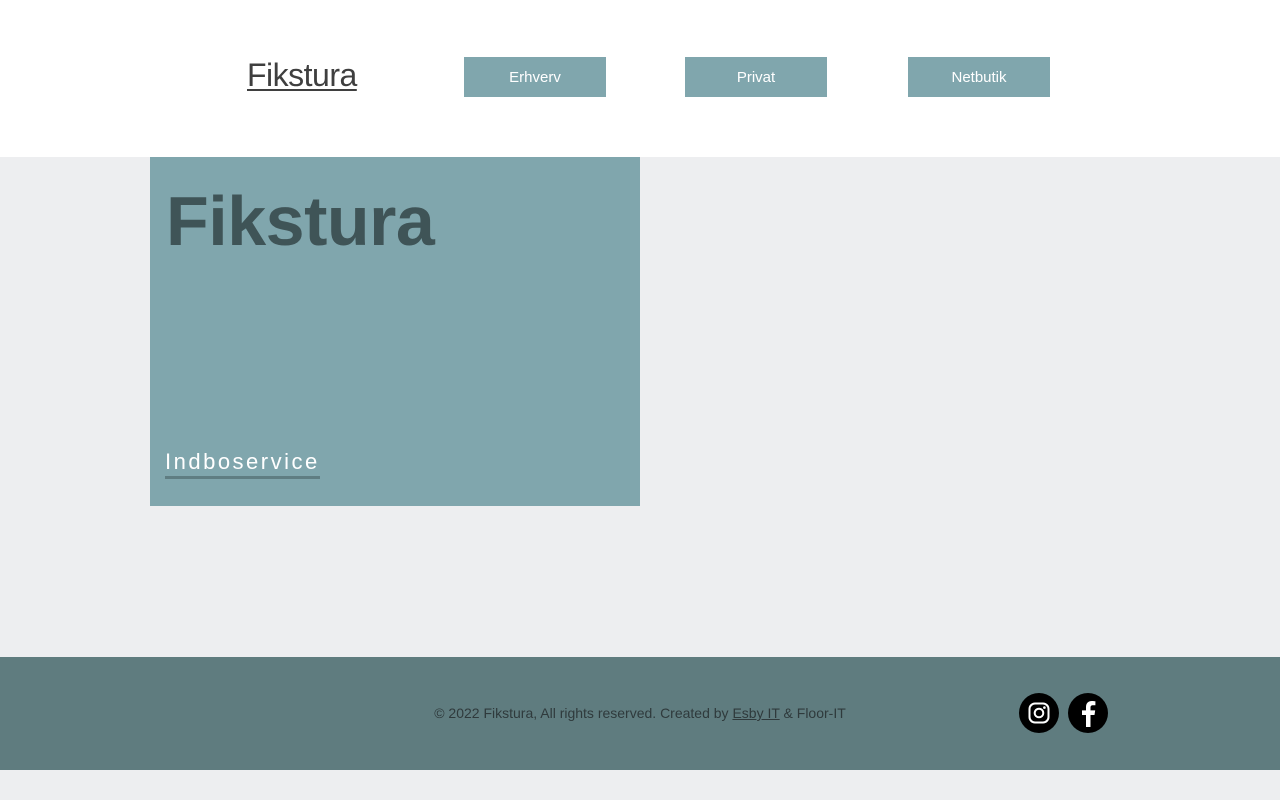 This screenshot has height=800, width=1280. I want to click on nav-button-netbutik: Netbutik, so click(979, 77).